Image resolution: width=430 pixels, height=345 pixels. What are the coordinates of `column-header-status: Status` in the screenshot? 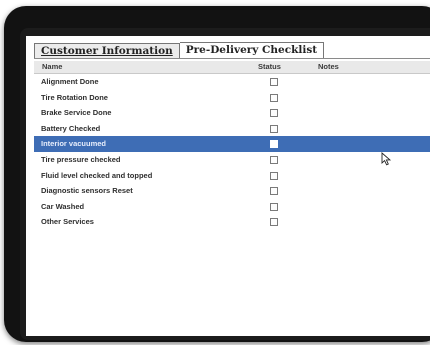 It's located at (269, 67).